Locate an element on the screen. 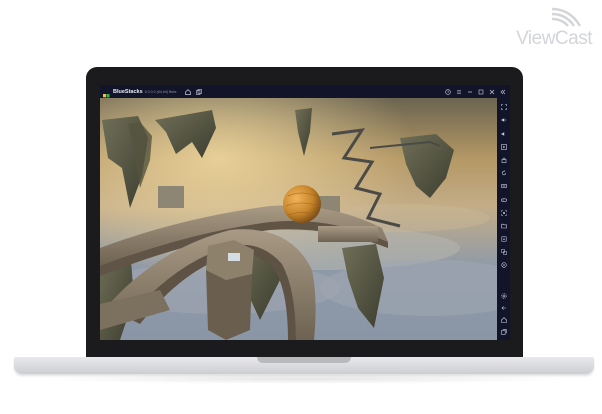  bluestacks-sidebar is located at coordinates (503, 219).